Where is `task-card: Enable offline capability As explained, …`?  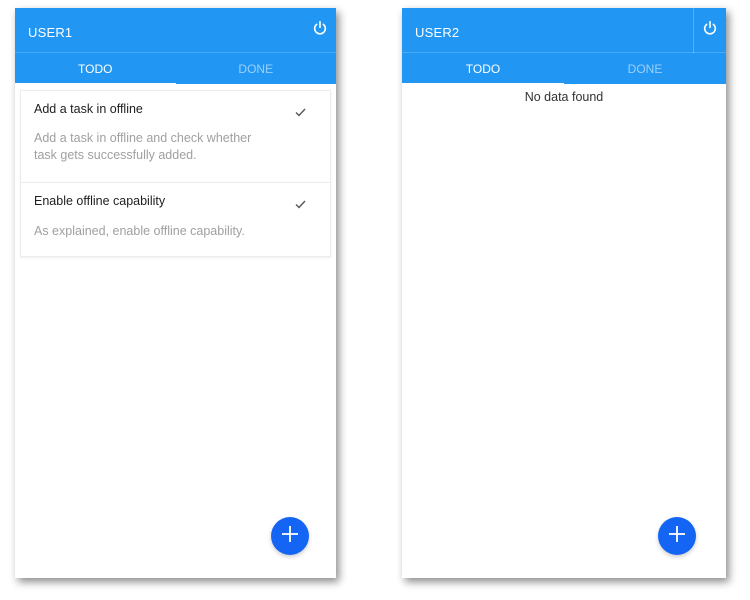
task-card: Enable offline capability As explained, … is located at coordinates (175, 219).